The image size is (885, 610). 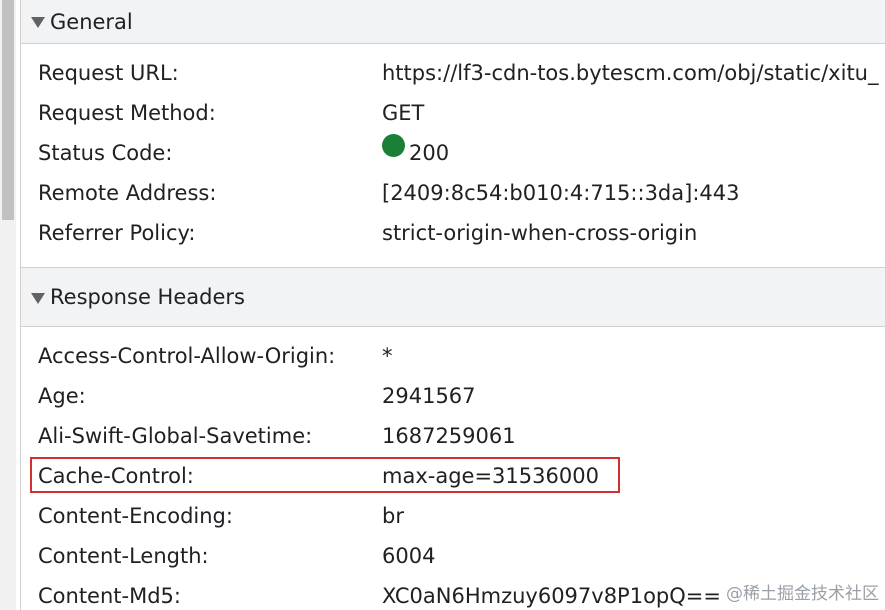 I want to click on header-key: Content-Encoding:, so click(x=135, y=516).